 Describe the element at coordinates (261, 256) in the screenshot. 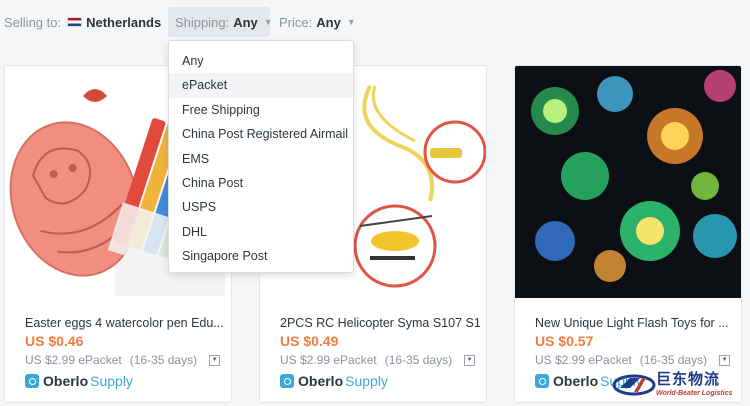

I see `shipping-option-singapore-post: Singapore Post` at that location.